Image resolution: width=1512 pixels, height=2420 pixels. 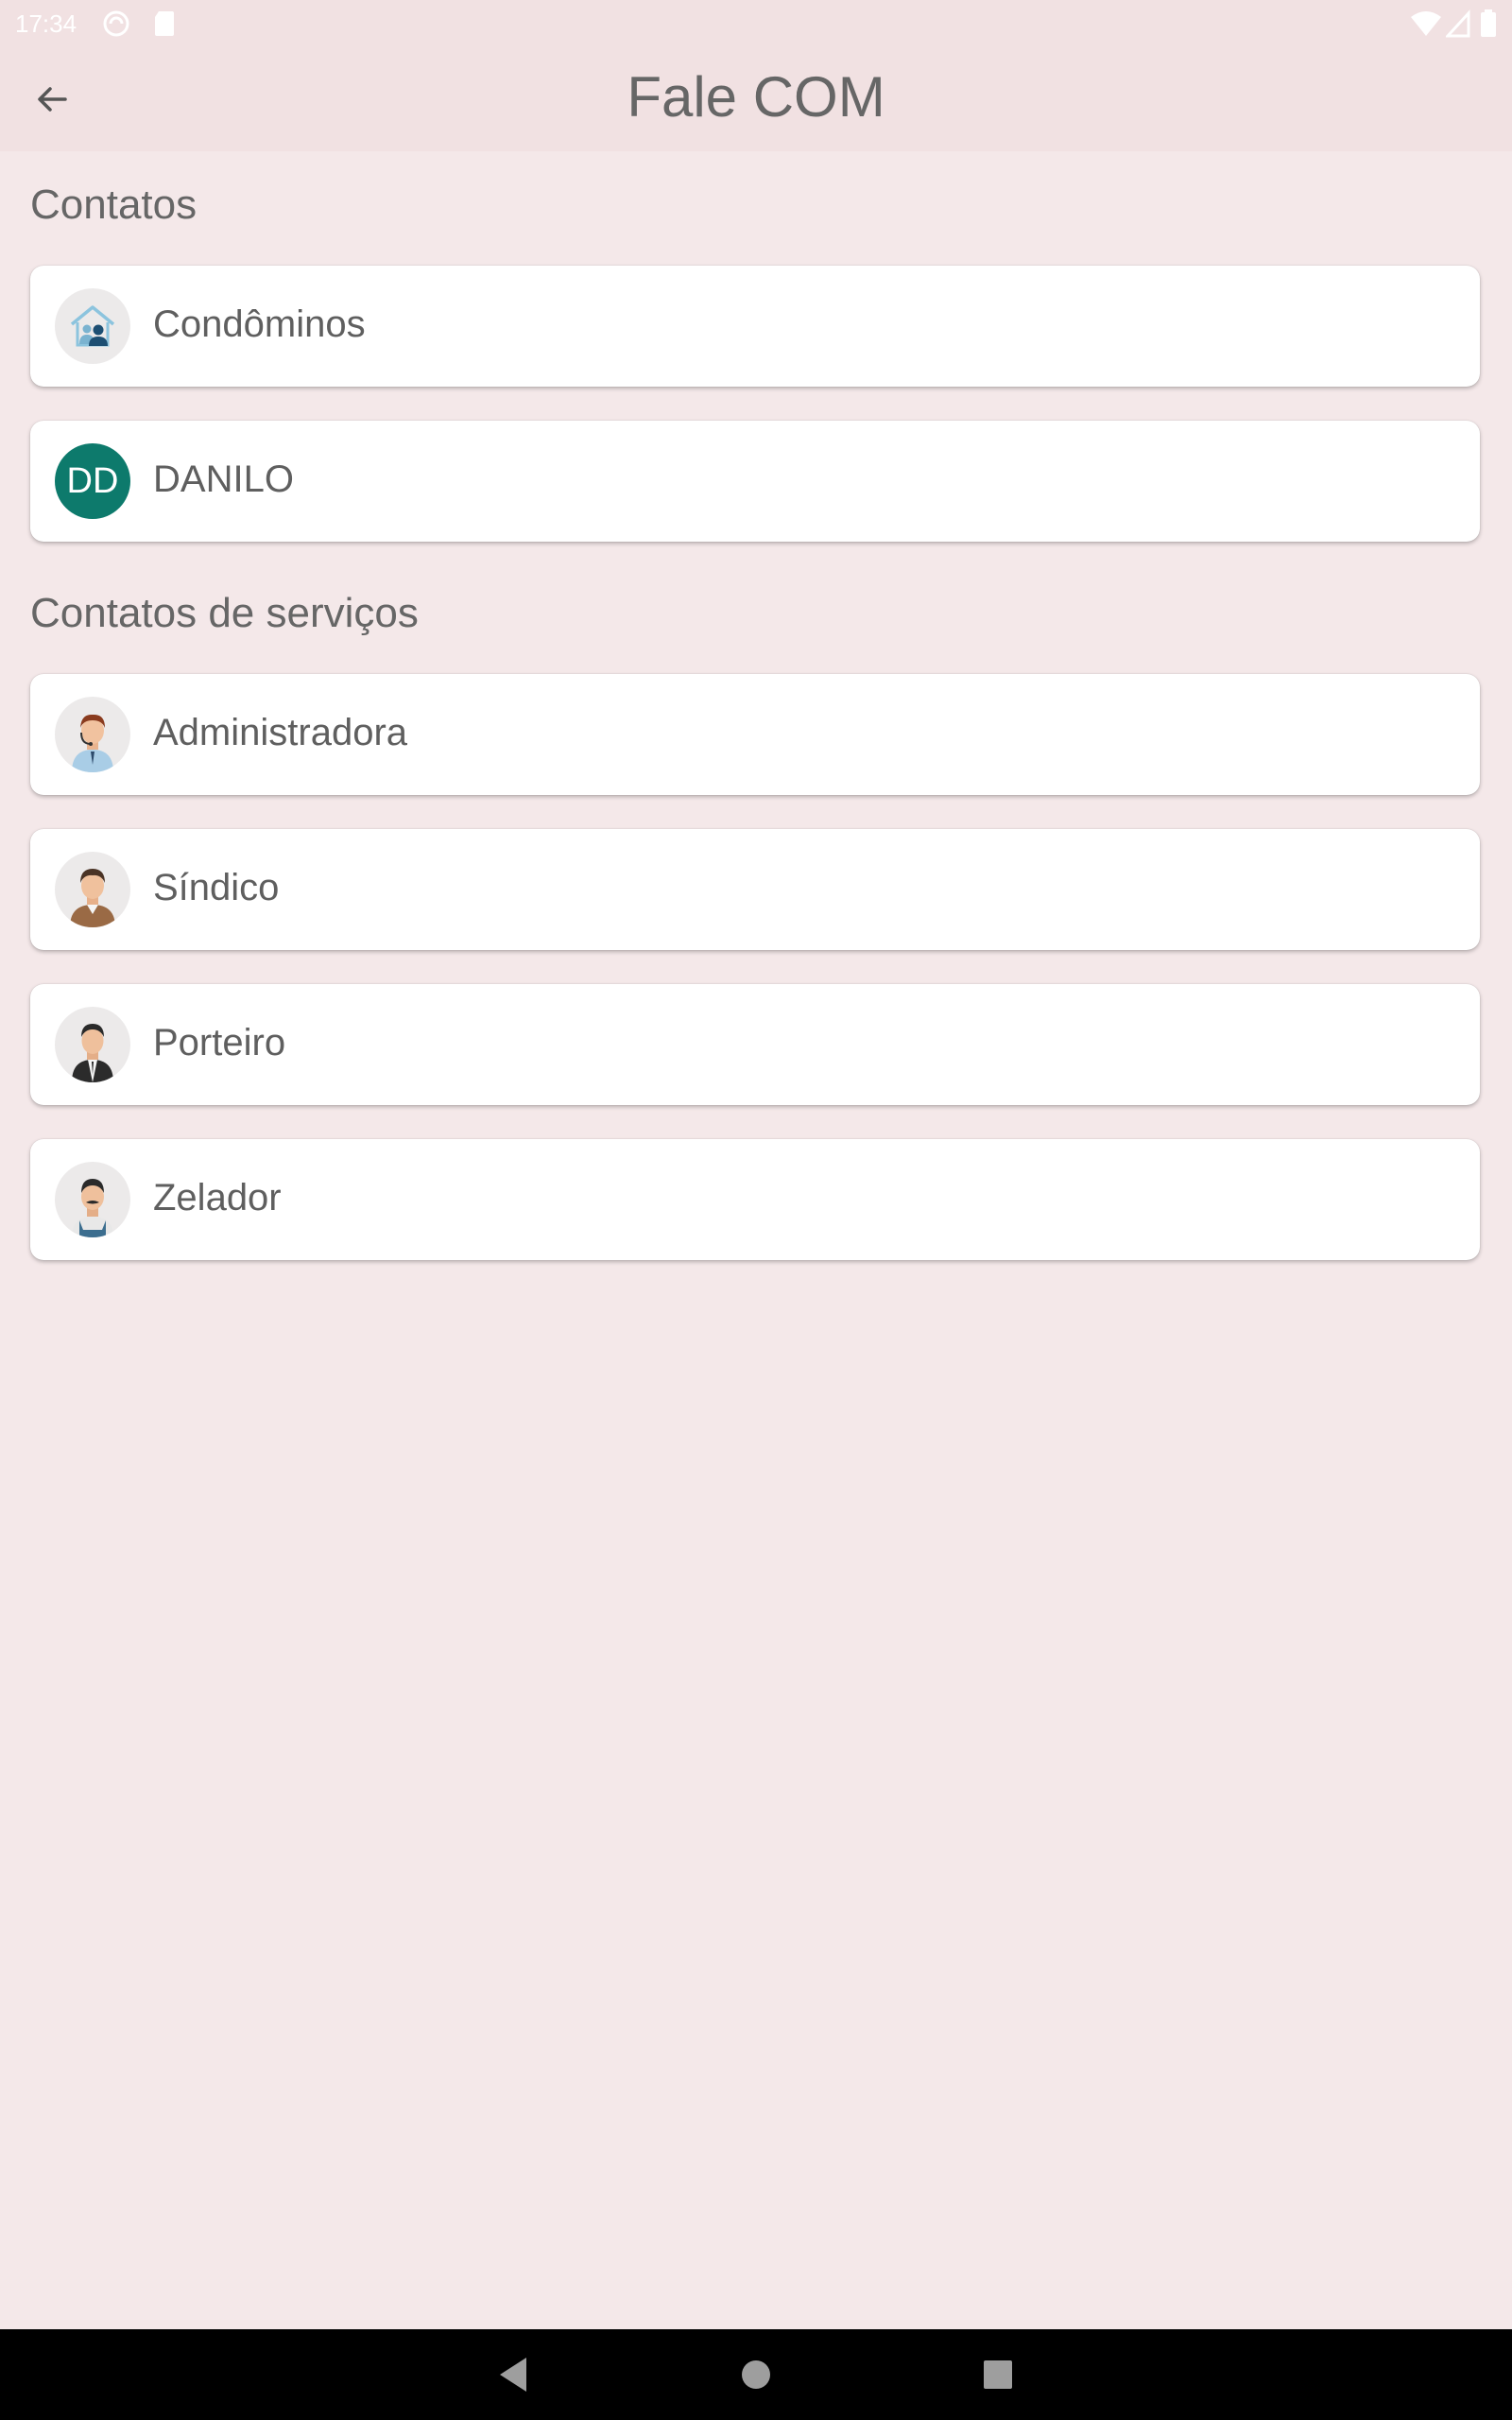 What do you see at coordinates (164, 26) in the screenshot?
I see `sd-card-icon` at bounding box center [164, 26].